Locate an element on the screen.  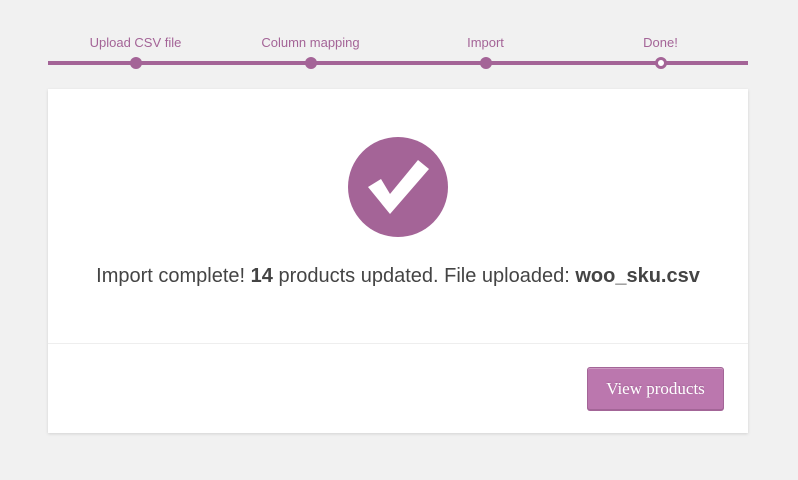
card-divider is located at coordinates (398, 343).